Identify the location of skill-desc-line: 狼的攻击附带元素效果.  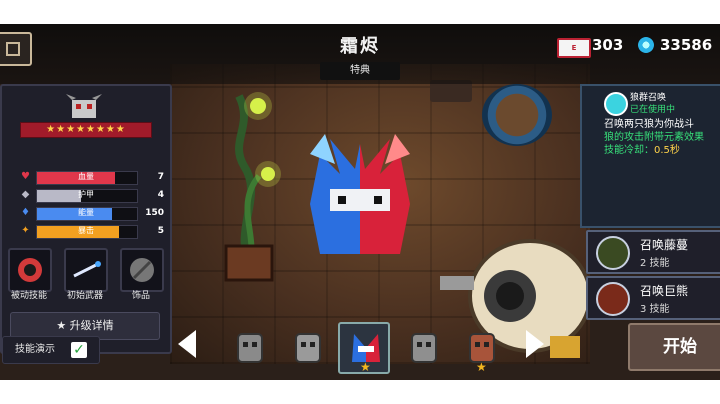
(654, 137).